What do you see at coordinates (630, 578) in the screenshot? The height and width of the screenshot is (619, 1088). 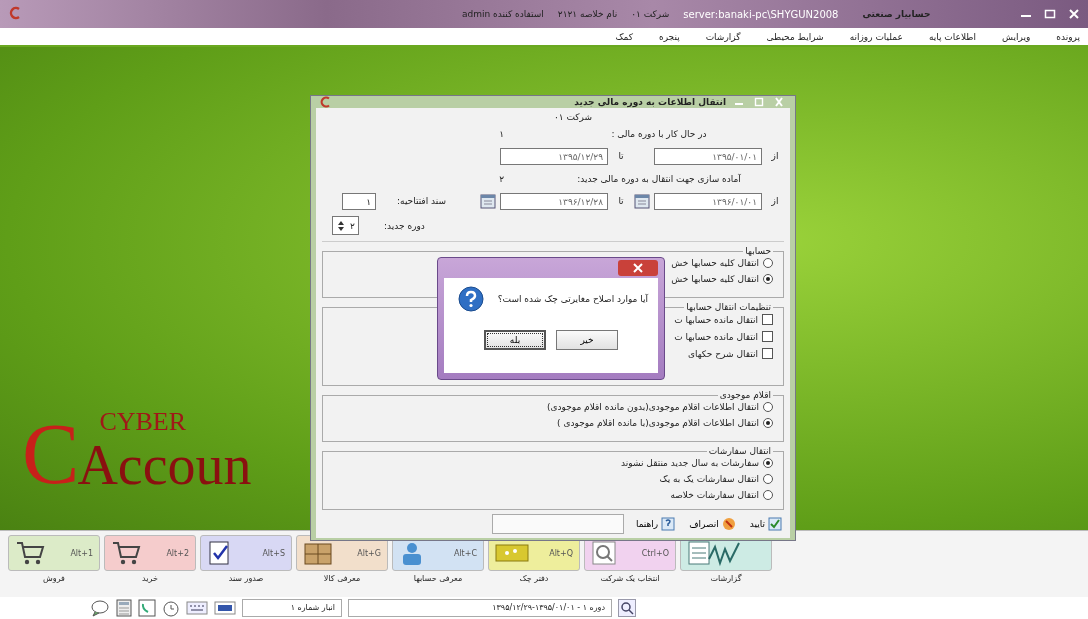 I see `toolbar-label: انتخاب یک شرکت` at bounding box center [630, 578].